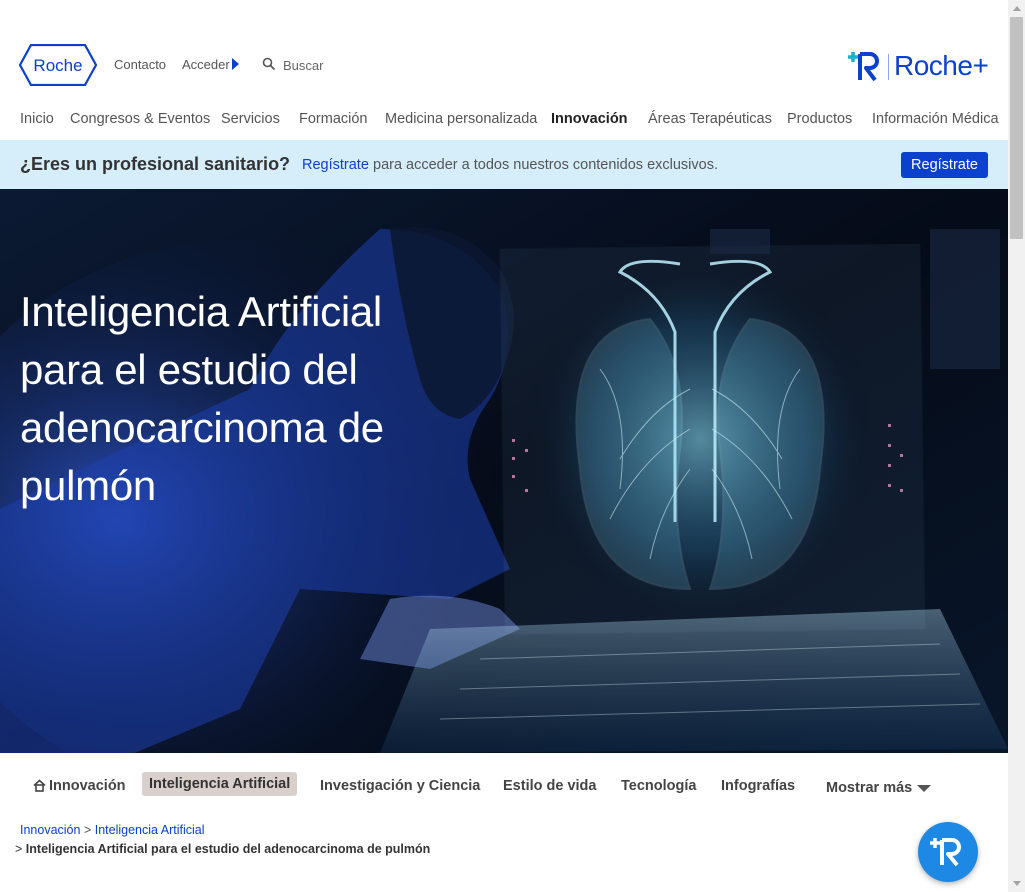 The width and height of the screenshot is (1025, 892). Describe the element at coordinates (250, 119) in the screenshot. I see `nav-item-servicios: Servicios` at that location.